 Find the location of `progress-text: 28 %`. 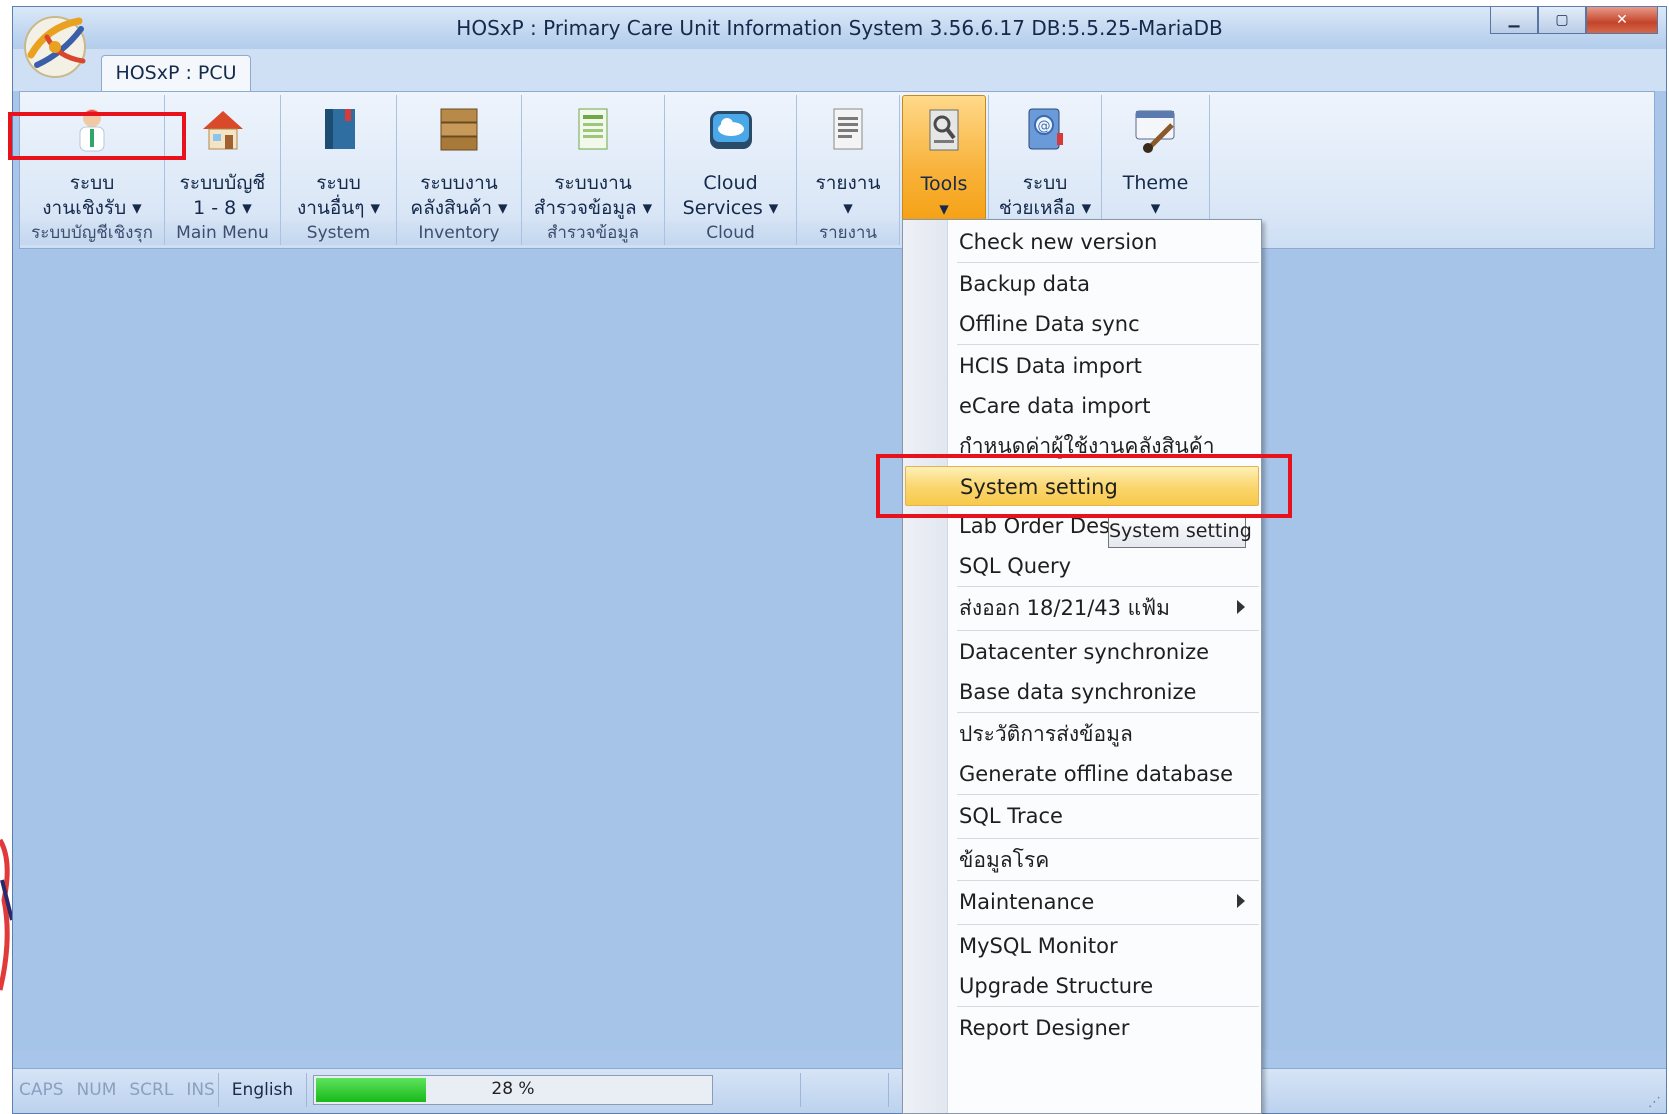

progress-text: 28 % is located at coordinates (513, 1089).